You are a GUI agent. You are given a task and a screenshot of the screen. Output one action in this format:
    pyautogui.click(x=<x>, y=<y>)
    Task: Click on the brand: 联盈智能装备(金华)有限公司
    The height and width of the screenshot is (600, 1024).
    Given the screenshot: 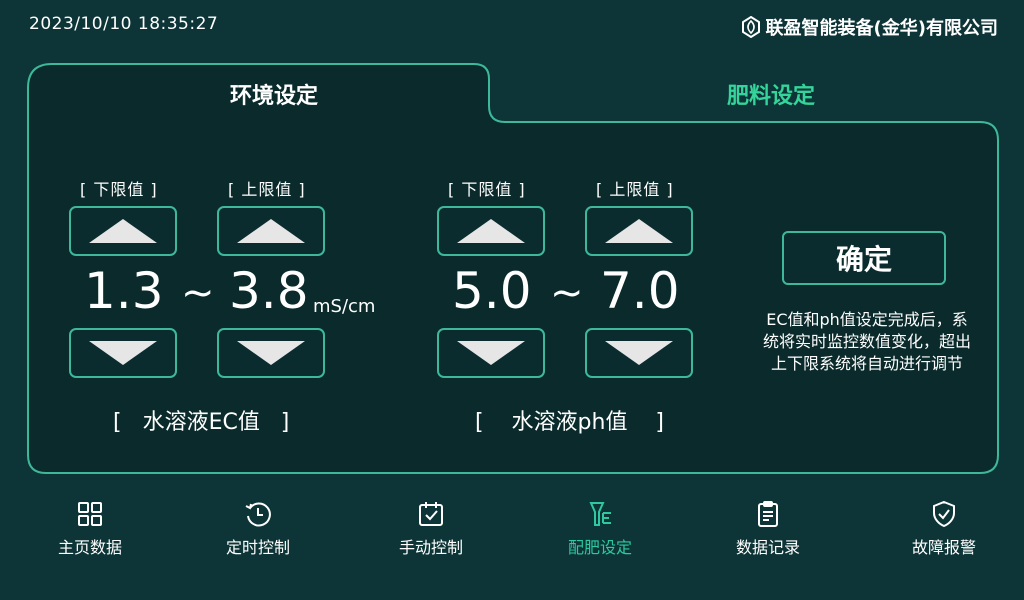 What is the action you would take?
    pyautogui.click(x=869, y=27)
    